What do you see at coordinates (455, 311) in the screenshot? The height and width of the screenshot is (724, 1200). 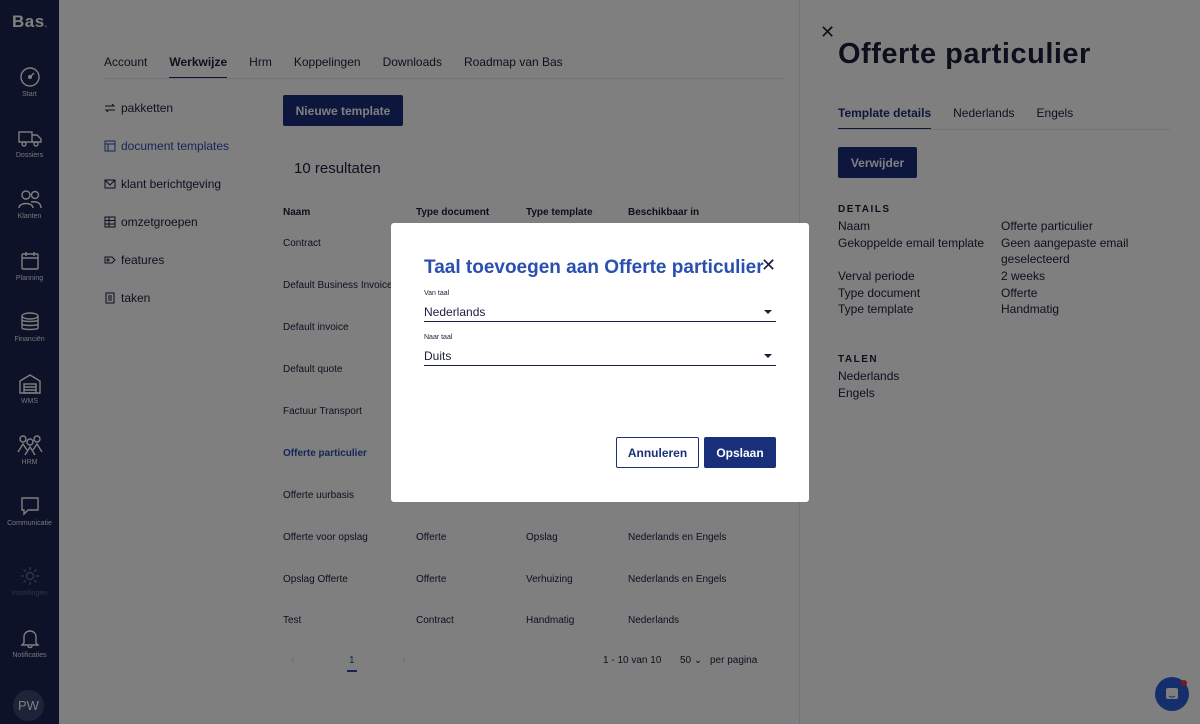 I see `from-language-value: Nederlands` at bounding box center [455, 311].